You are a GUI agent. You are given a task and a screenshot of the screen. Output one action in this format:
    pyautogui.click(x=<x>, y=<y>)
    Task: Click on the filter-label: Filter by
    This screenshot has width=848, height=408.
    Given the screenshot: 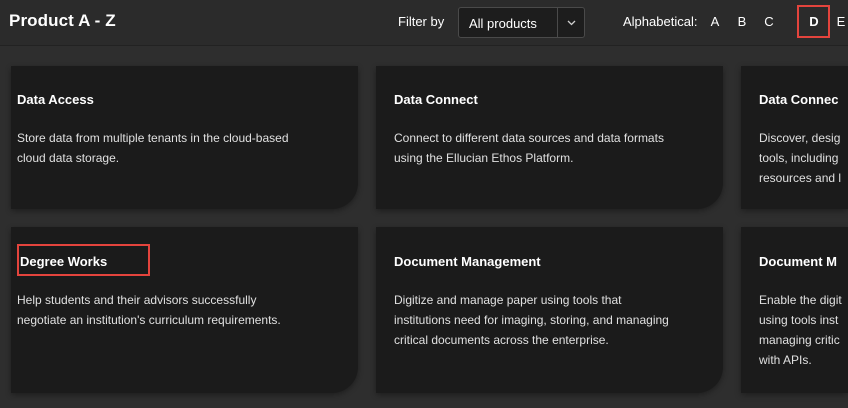 What is the action you would take?
    pyautogui.click(x=421, y=21)
    